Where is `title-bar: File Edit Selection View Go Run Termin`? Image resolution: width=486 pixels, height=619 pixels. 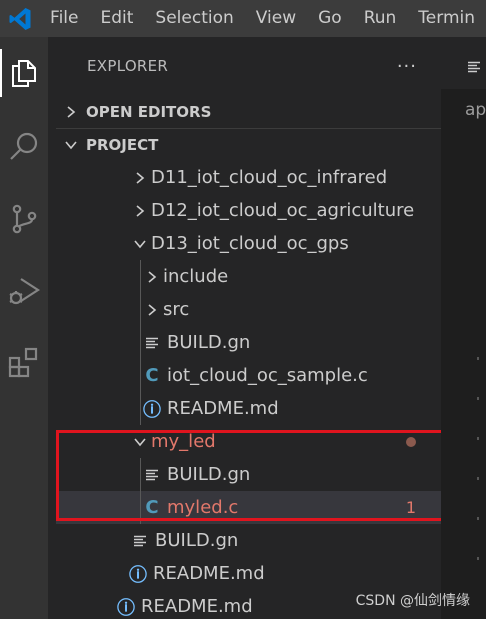 title-bar: File Edit Selection View Go Run Termin is located at coordinates (243, 18).